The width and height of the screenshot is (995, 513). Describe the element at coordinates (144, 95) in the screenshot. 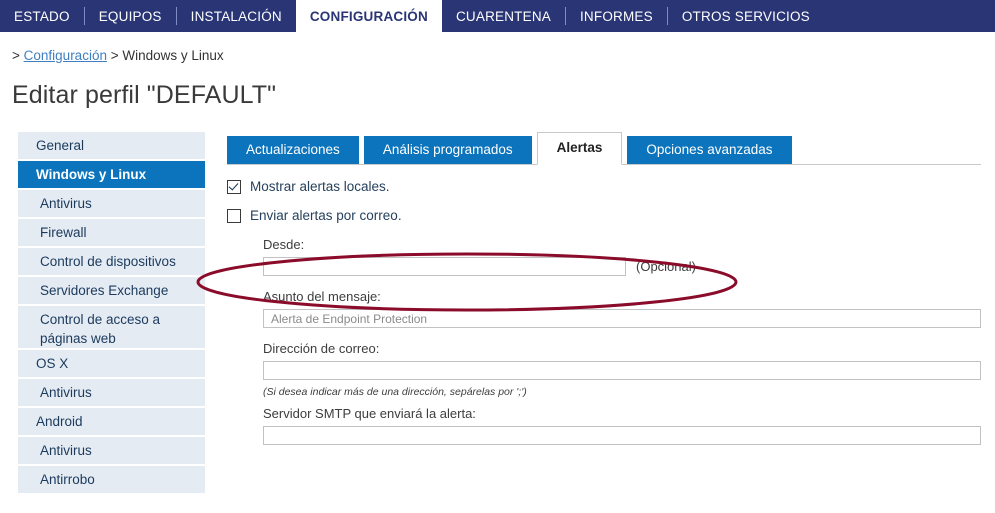

I see `page-title: Editar perfil "DEFAULT"` at that location.